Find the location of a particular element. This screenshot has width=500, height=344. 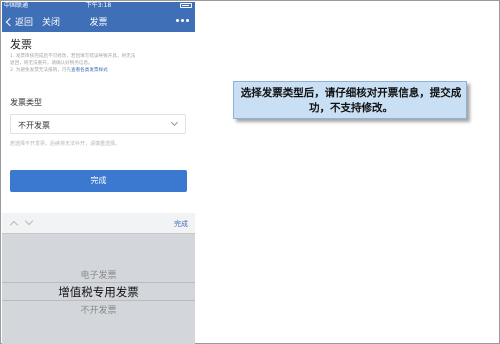

invoice-type-hint: 若选择不开发票，后续将无法补开，请慎重选择。 is located at coordinates (65, 144).